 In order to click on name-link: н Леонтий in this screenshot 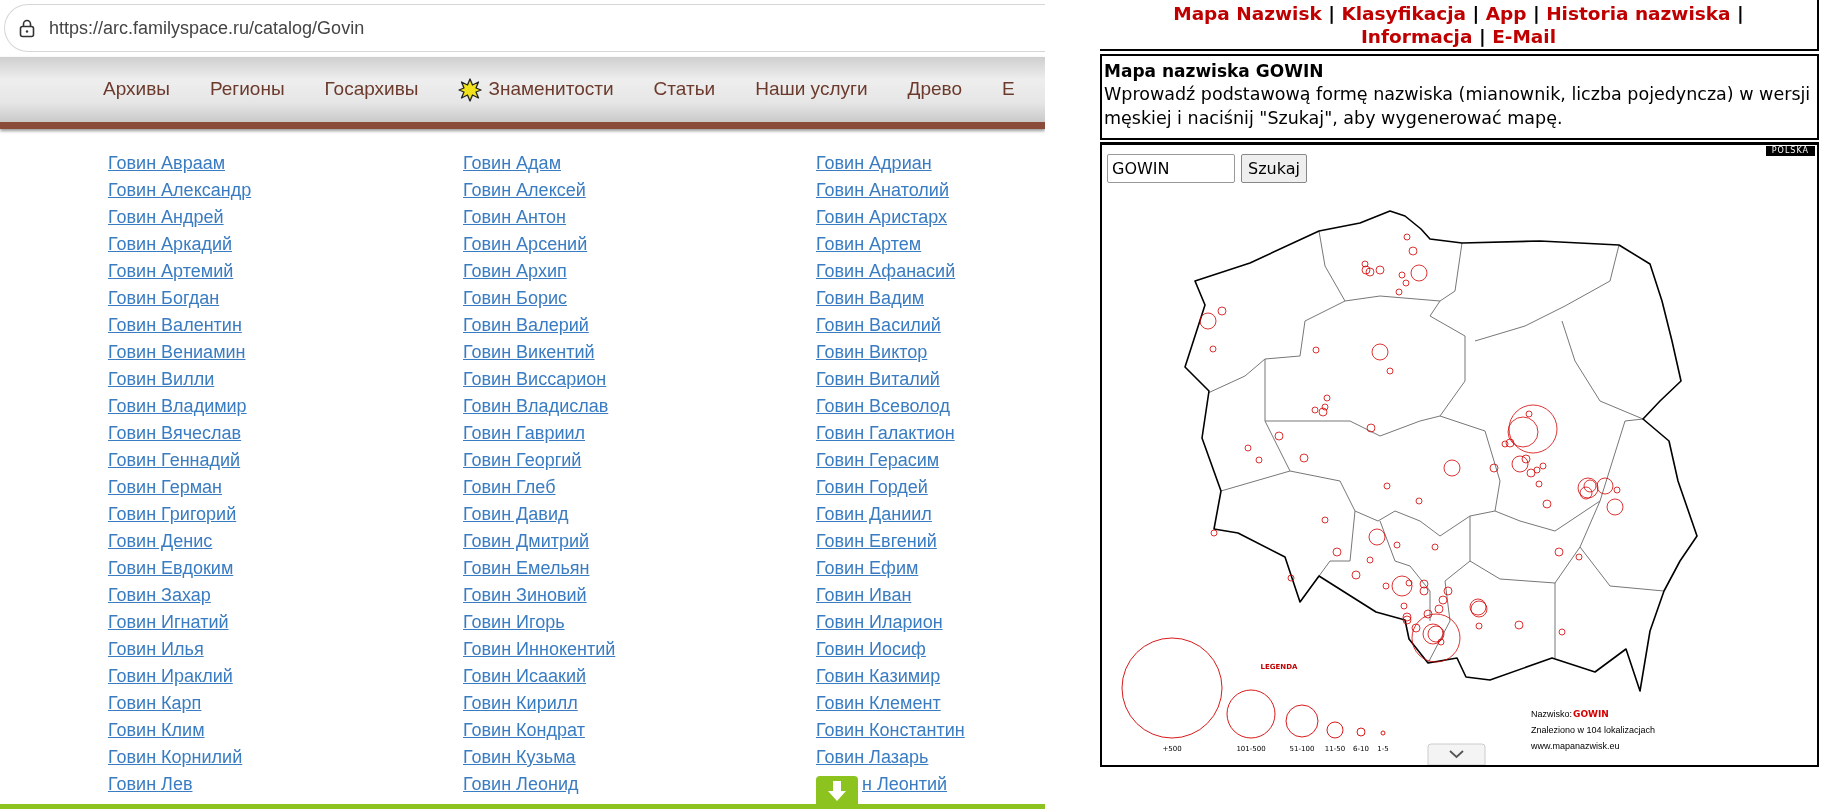, I will do `click(905, 784)`.